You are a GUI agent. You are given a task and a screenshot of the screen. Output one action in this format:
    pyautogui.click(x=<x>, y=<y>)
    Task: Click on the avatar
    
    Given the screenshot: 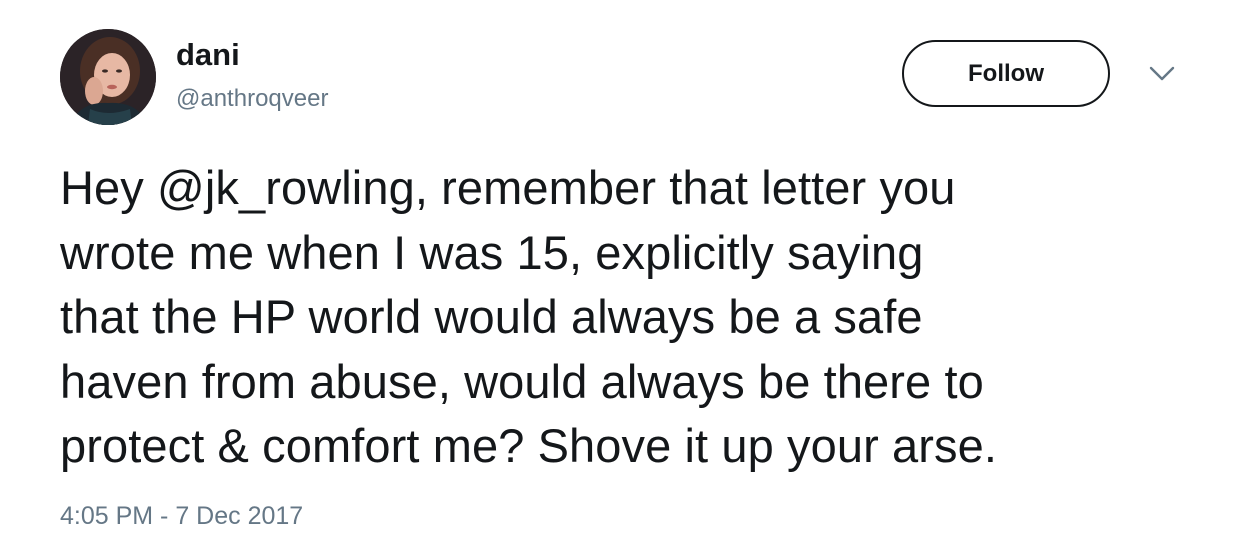 What is the action you would take?
    pyautogui.click(x=108, y=77)
    